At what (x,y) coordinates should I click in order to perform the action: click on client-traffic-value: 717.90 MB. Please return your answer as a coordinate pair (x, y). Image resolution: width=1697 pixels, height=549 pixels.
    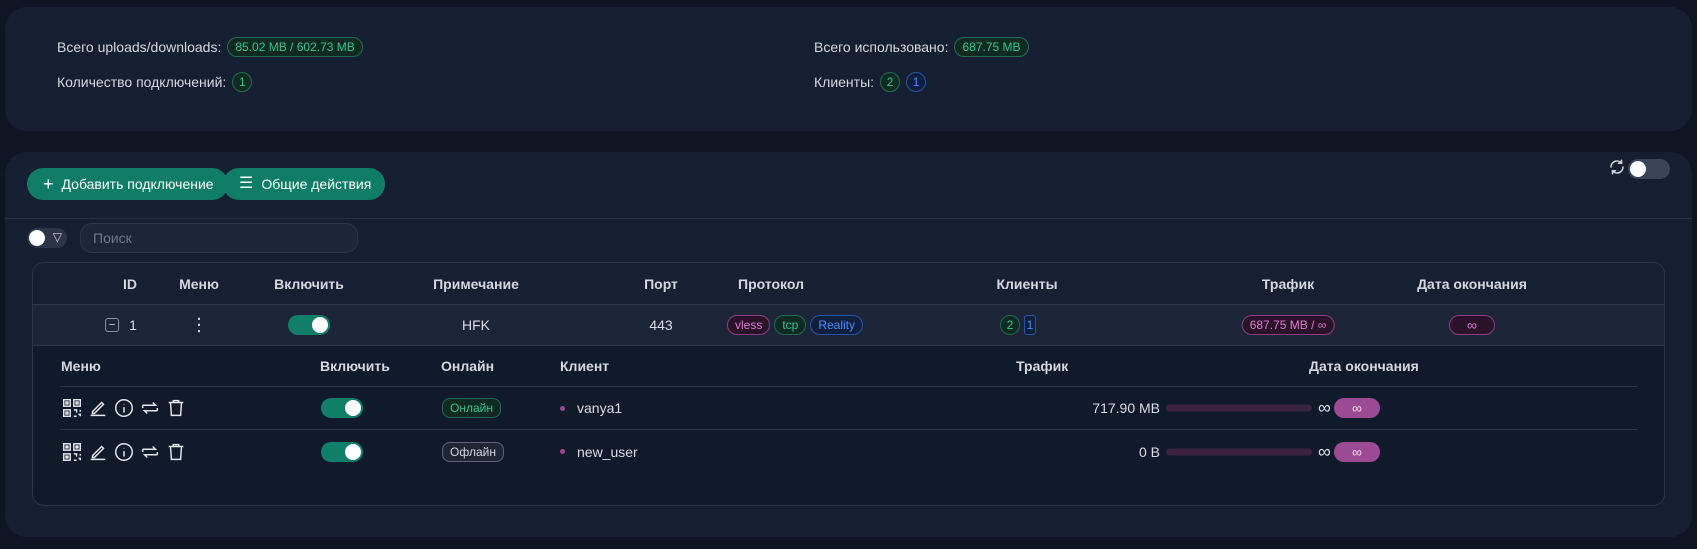
    Looking at the image, I should click on (1126, 408).